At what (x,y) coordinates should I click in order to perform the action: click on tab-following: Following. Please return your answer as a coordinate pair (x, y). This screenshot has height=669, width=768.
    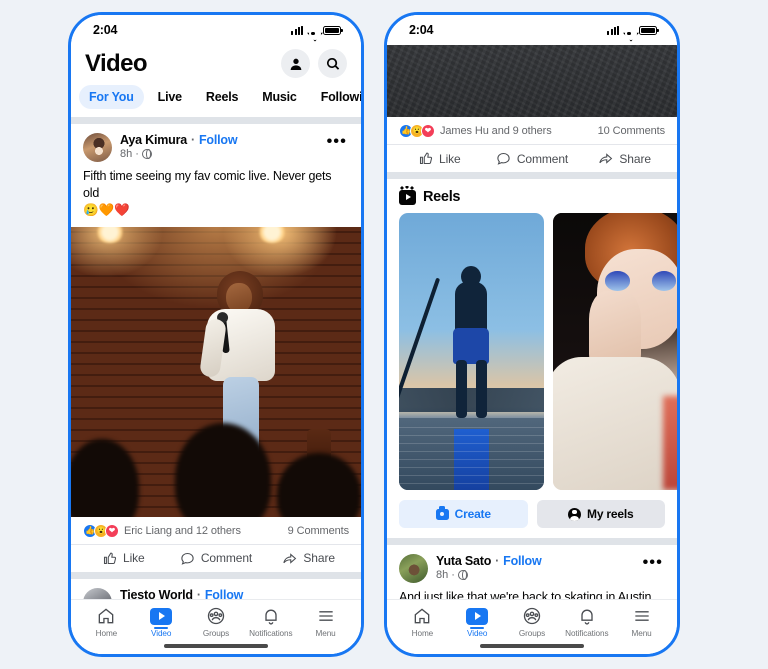
    Looking at the image, I should click on (336, 97).